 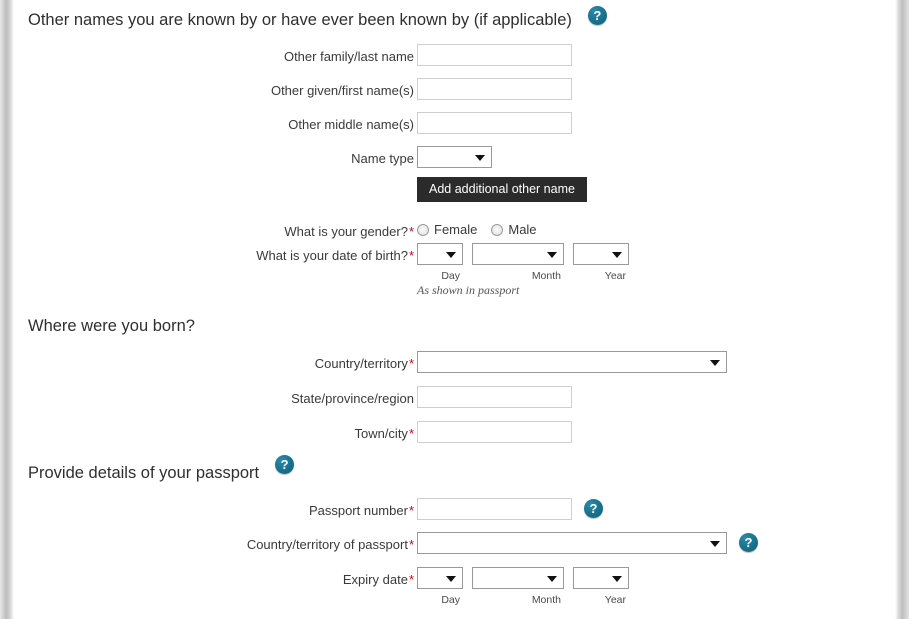 I want to click on gender-option-female-label: Female, so click(x=456, y=229).